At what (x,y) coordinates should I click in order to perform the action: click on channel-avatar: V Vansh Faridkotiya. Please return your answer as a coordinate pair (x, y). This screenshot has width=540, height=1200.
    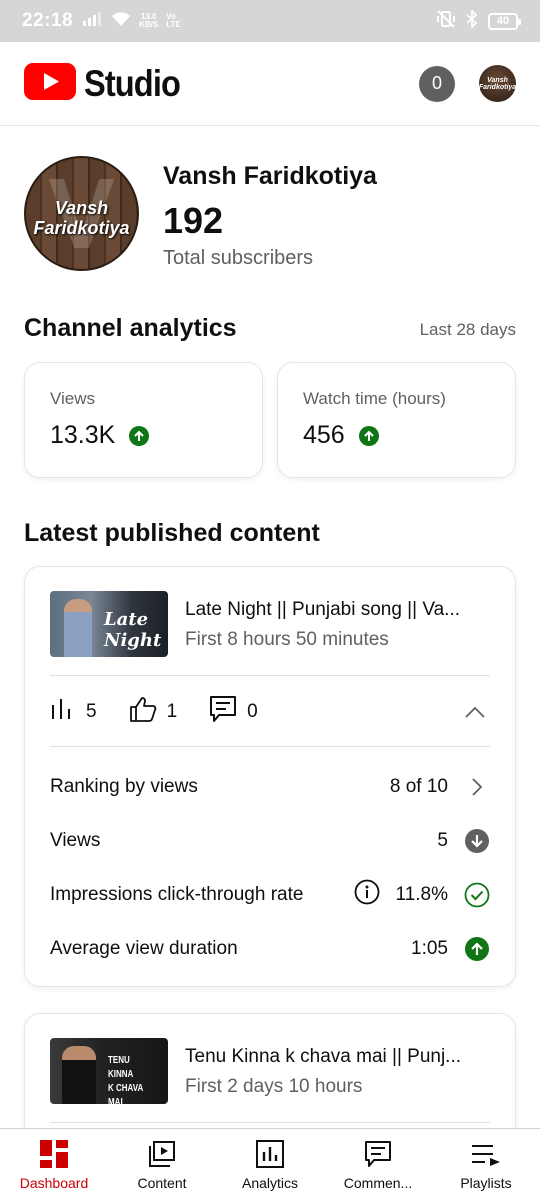
    Looking at the image, I should click on (81, 213).